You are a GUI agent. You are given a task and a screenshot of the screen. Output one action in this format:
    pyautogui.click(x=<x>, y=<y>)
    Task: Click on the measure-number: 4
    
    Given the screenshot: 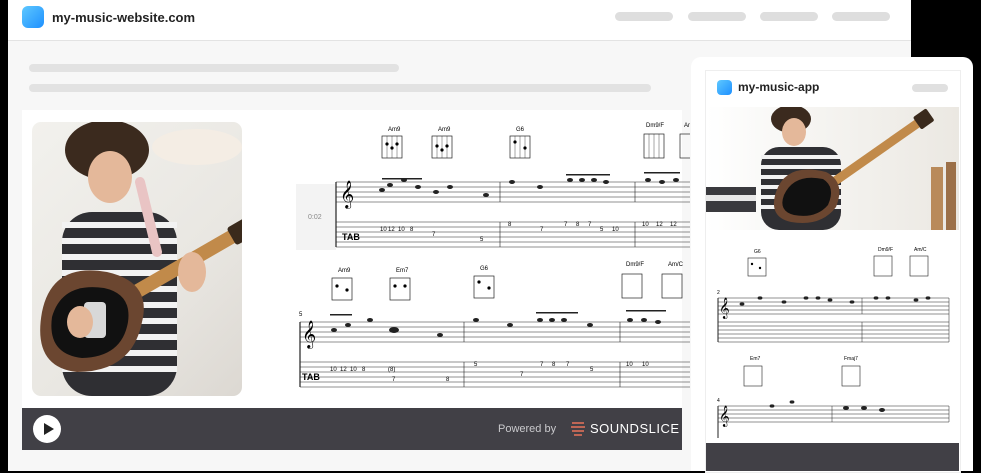 What is the action you would take?
    pyautogui.click(x=718, y=401)
    